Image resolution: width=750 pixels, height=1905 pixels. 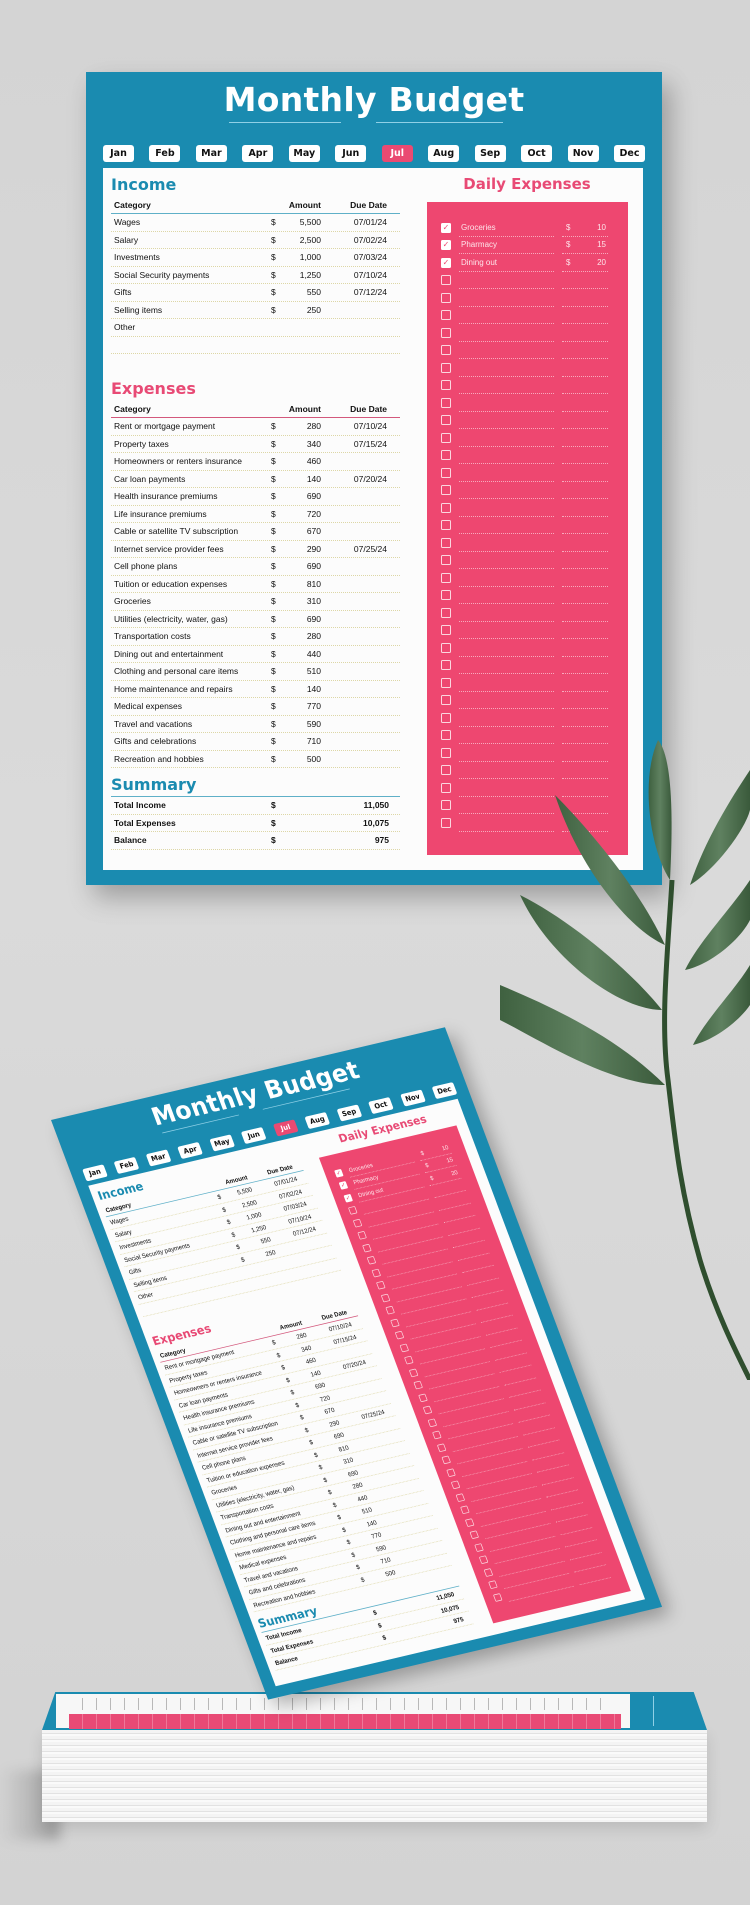 What do you see at coordinates (444, 153) in the screenshot?
I see `month-tab-aug: Aug` at bounding box center [444, 153].